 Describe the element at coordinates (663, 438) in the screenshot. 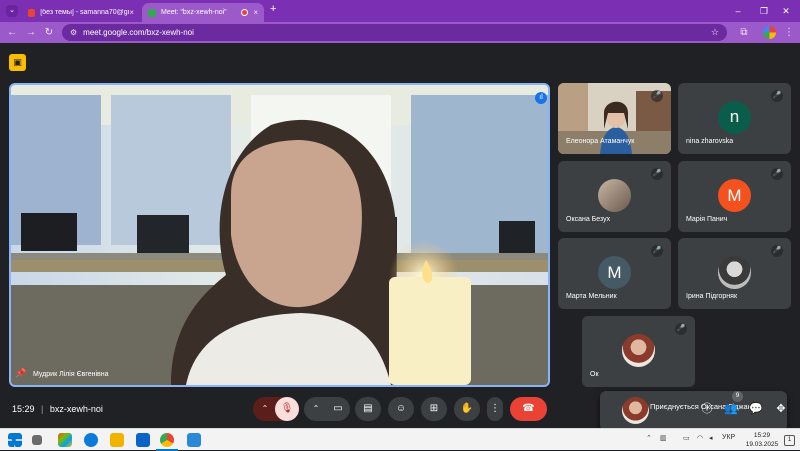

I see `network-icon: ▥` at that location.